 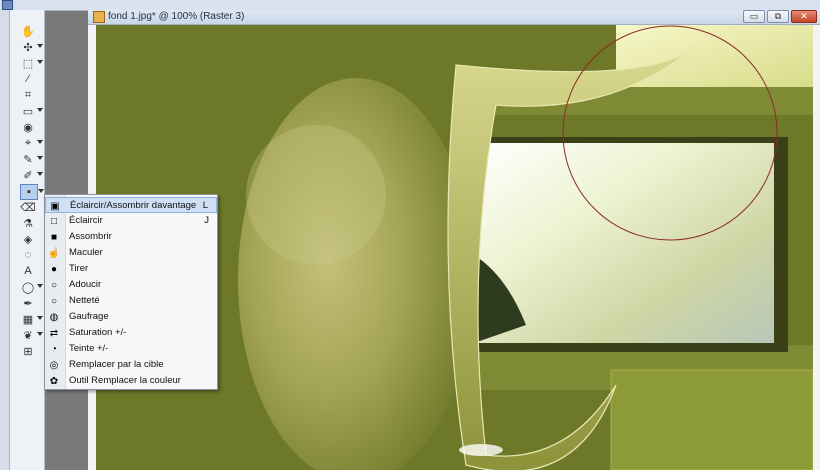 I want to click on menu-item-label: Assombrir, so click(x=90, y=236).